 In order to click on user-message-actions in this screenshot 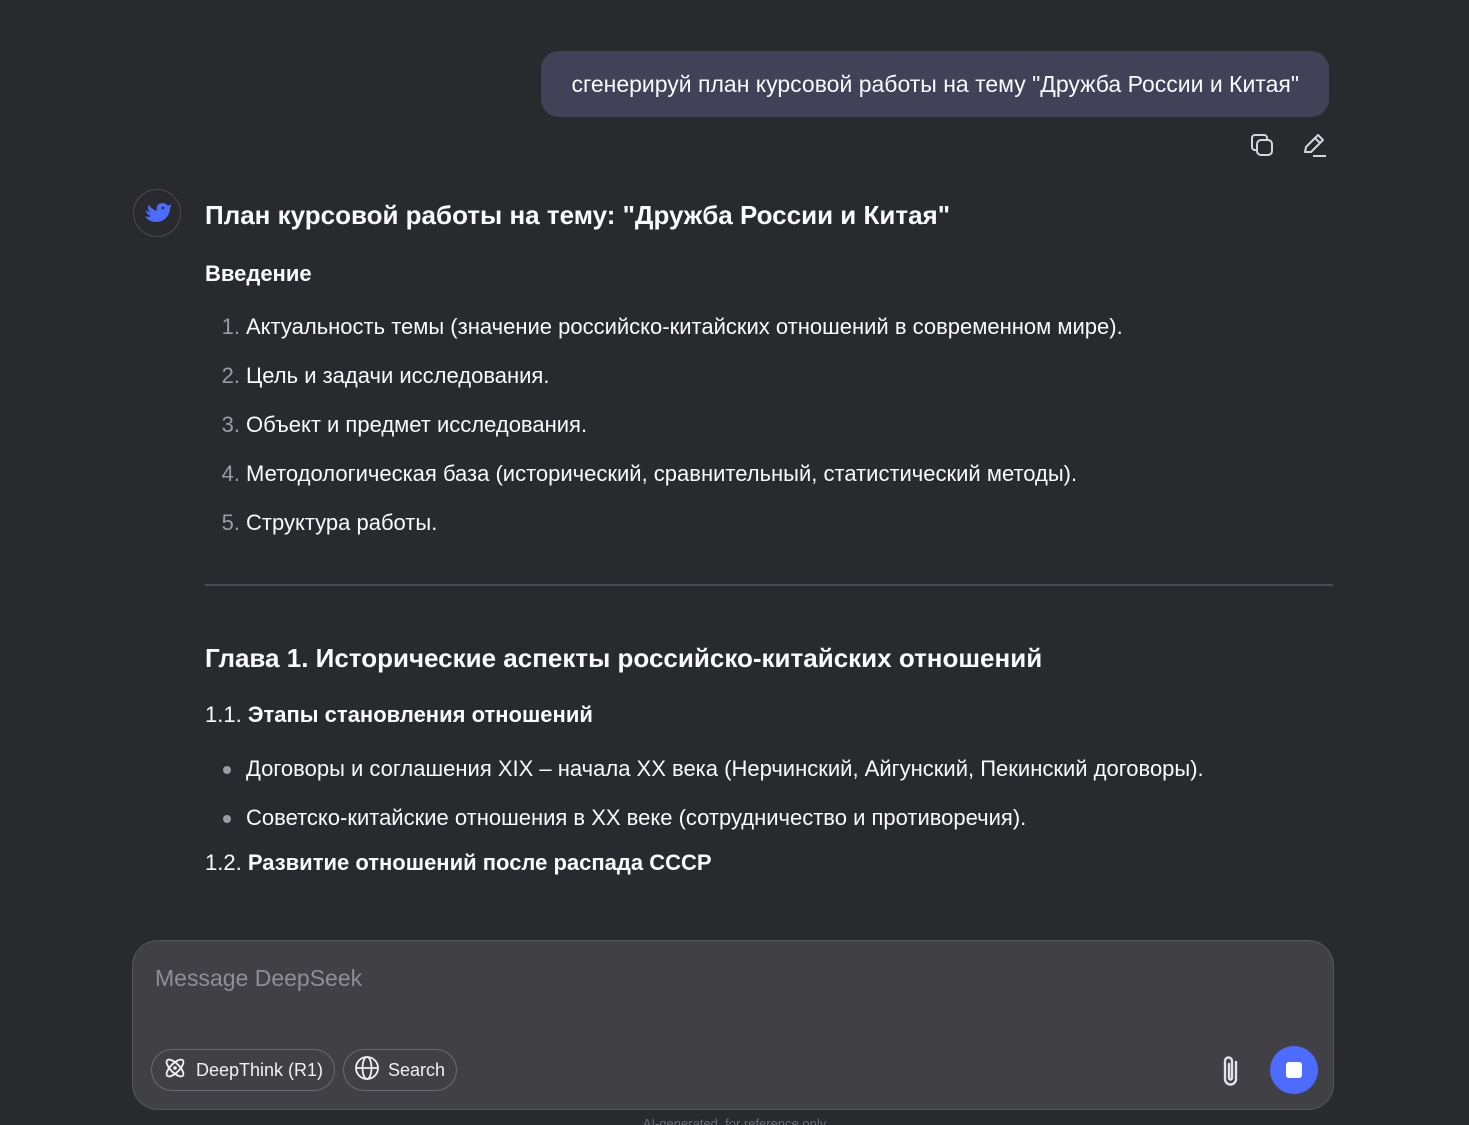, I will do `click(1288, 145)`.